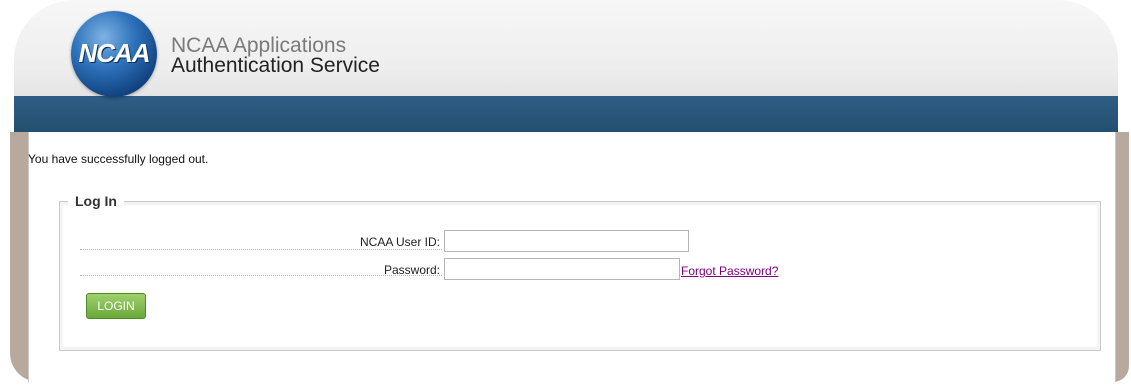 This screenshot has height=389, width=1131. Describe the element at coordinates (116, 306) in the screenshot. I see `login-button: LOGIN` at that location.